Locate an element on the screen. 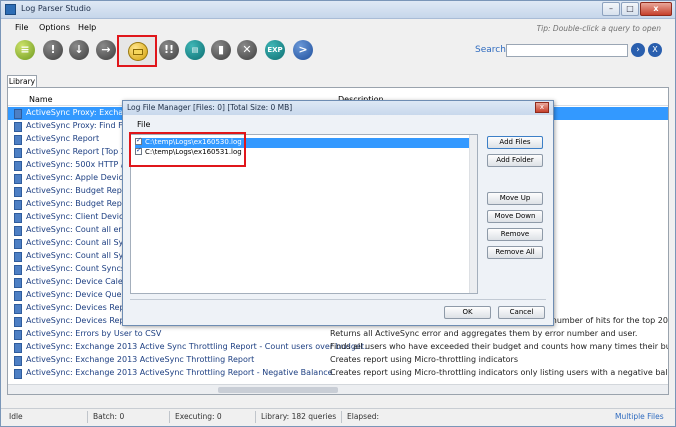 The image size is (676, 427). menu-help: Help is located at coordinates (87, 27).